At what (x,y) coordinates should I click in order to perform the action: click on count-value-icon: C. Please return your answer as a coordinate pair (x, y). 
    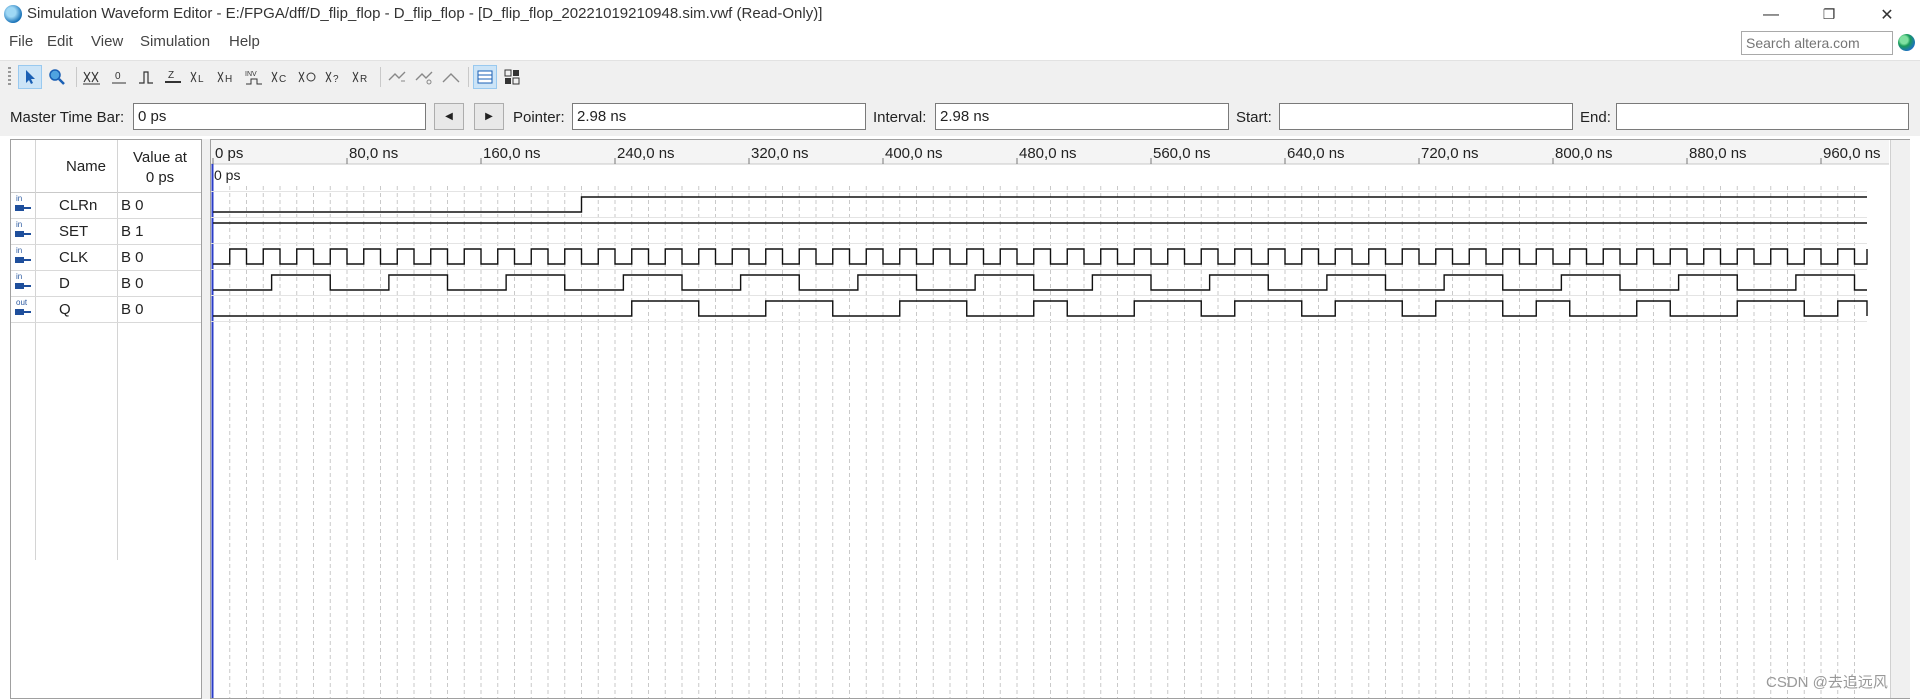
    Looking at the image, I should click on (281, 77).